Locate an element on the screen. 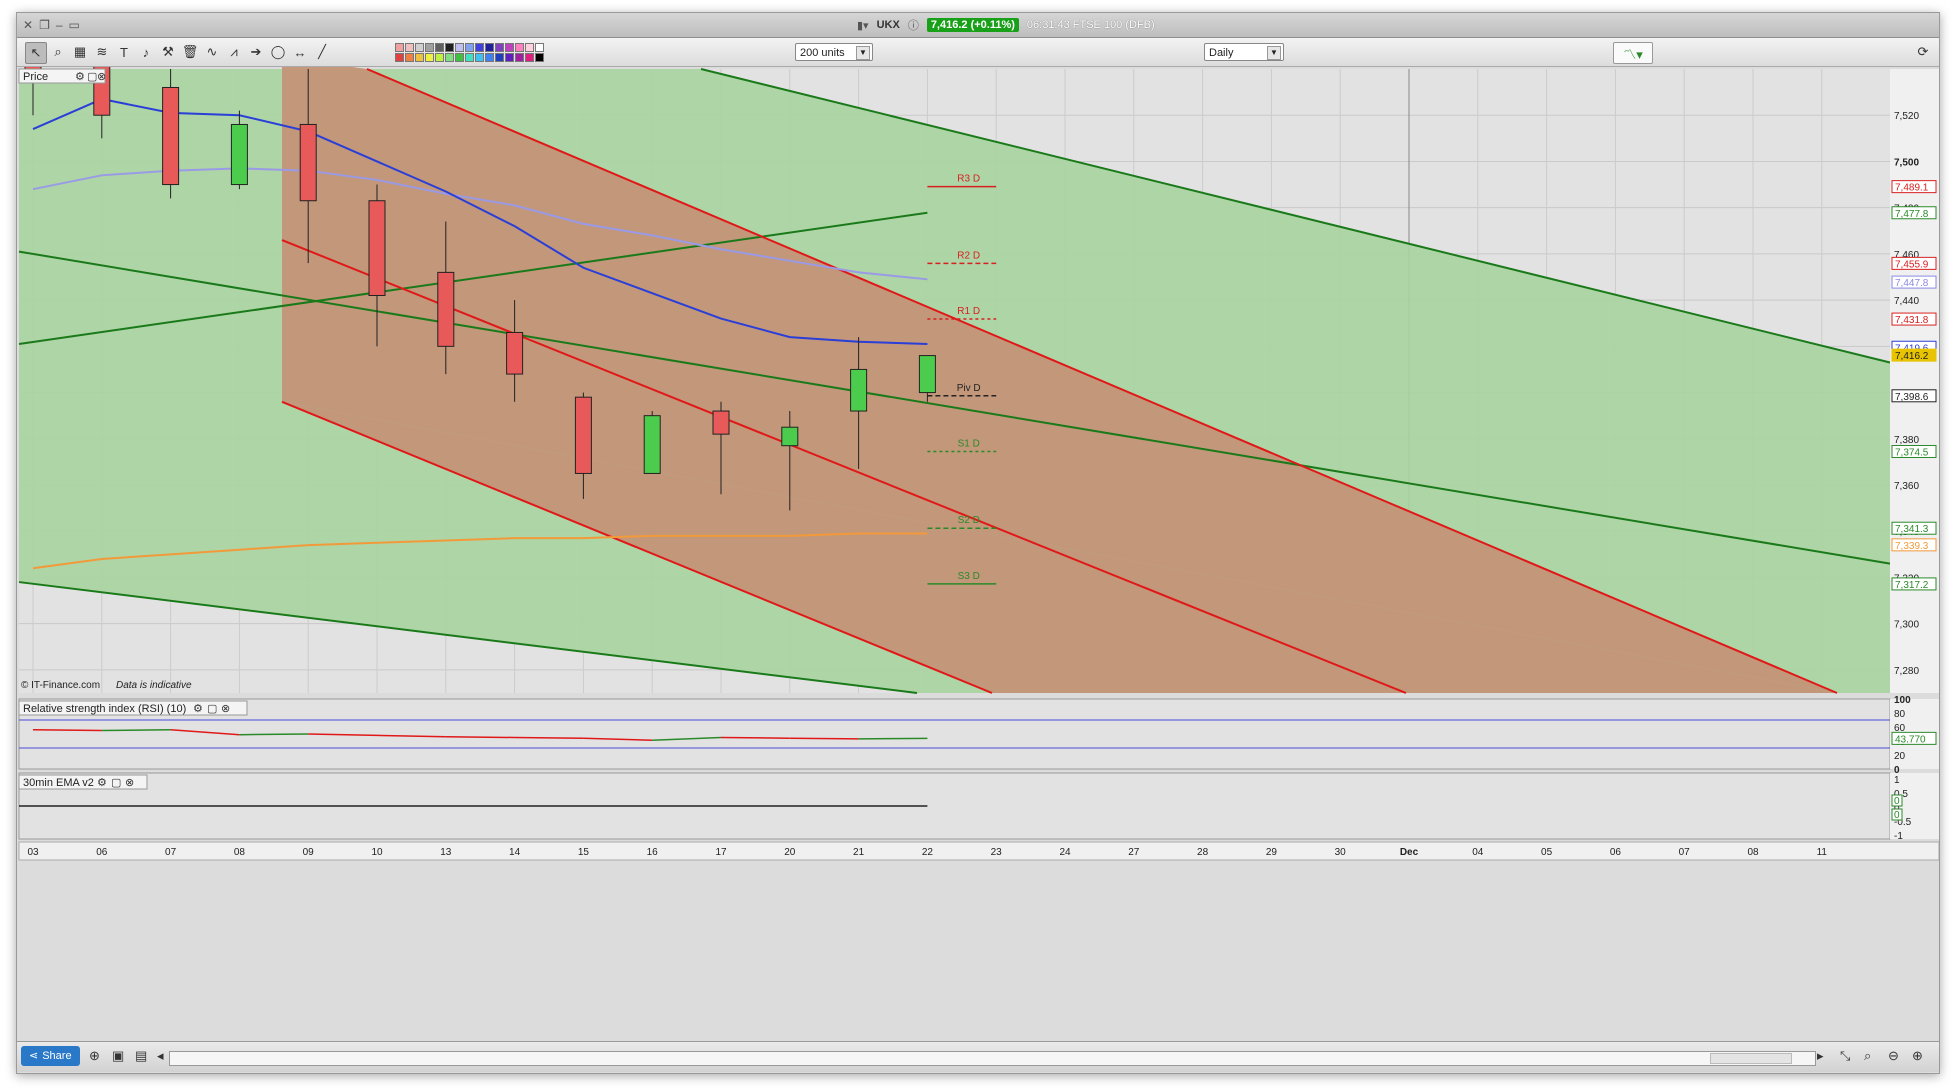  price-panel-label: Price is located at coordinates (35, 77).